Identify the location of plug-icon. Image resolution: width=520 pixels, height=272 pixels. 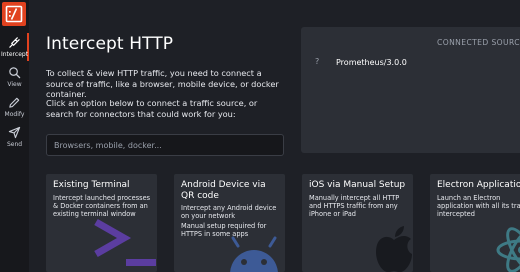
(14, 42).